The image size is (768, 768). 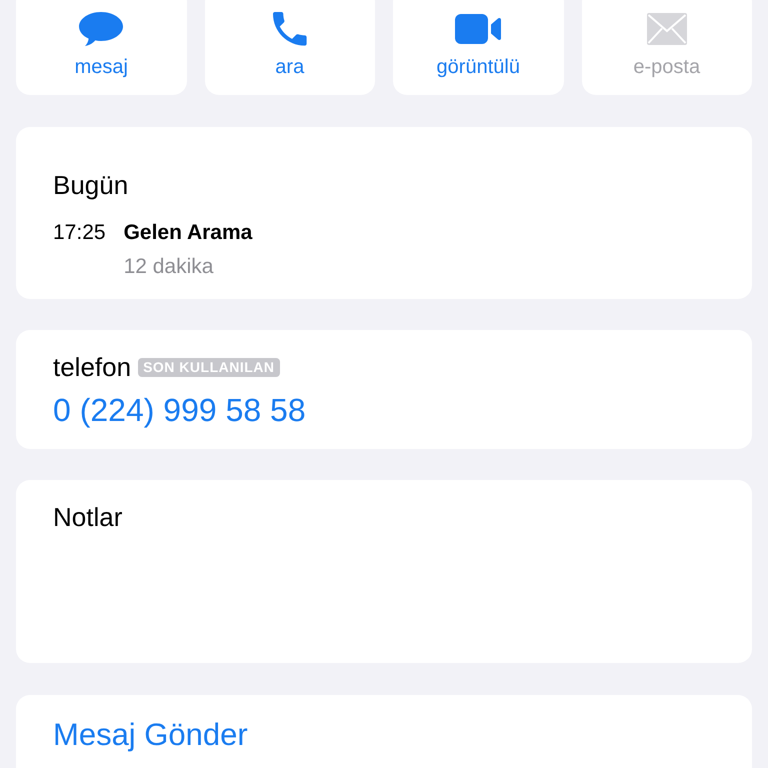 What do you see at coordinates (384, 731) in the screenshot?
I see `send-message-button: Mesaj Gönder` at bounding box center [384, 731].